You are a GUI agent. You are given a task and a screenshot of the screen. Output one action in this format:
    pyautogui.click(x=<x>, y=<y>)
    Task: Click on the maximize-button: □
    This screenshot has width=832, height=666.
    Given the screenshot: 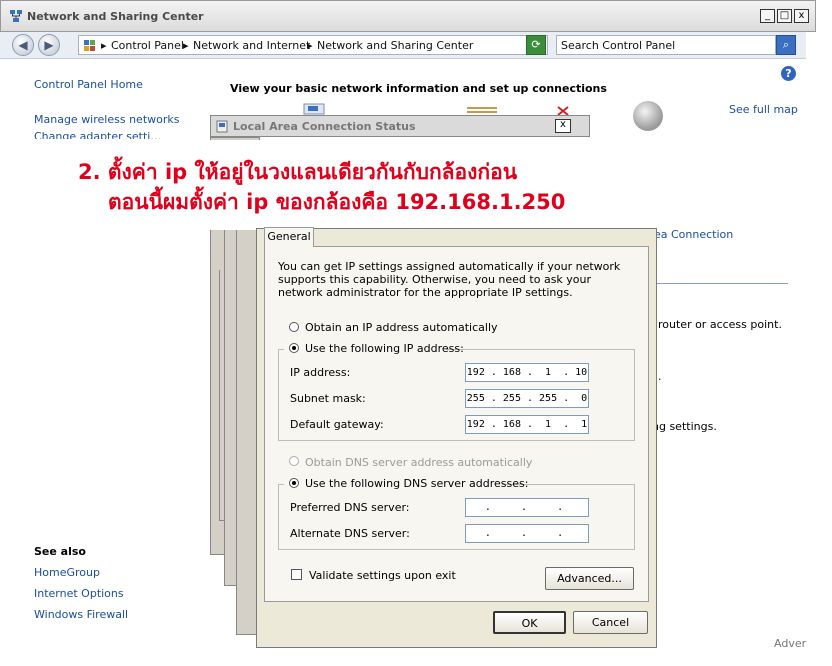 What is the action you would take?
    pyautogui.click(x=784, y=16)
    